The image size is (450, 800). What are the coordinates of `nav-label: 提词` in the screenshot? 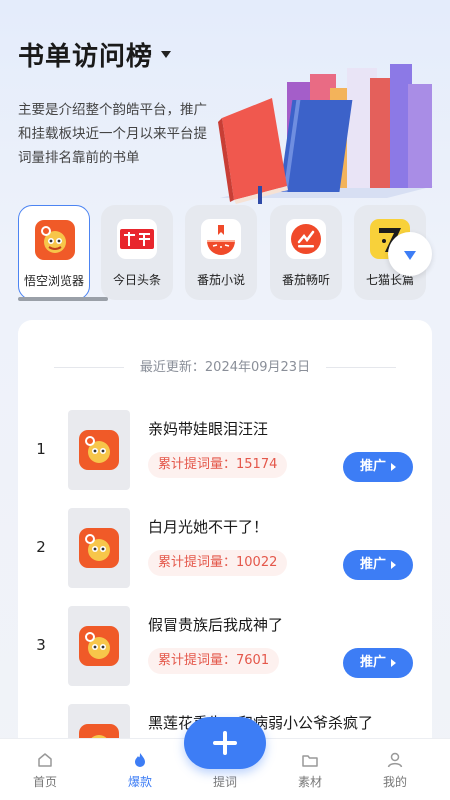 It's located at (224, 782).